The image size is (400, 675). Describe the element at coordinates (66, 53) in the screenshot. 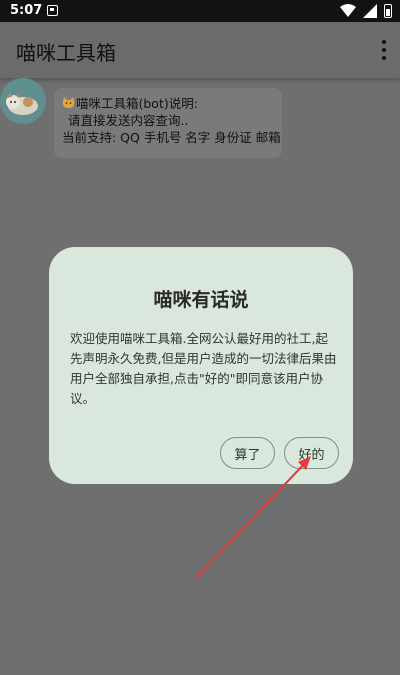

I see `app-title: 喵咪工具箱` at that location.